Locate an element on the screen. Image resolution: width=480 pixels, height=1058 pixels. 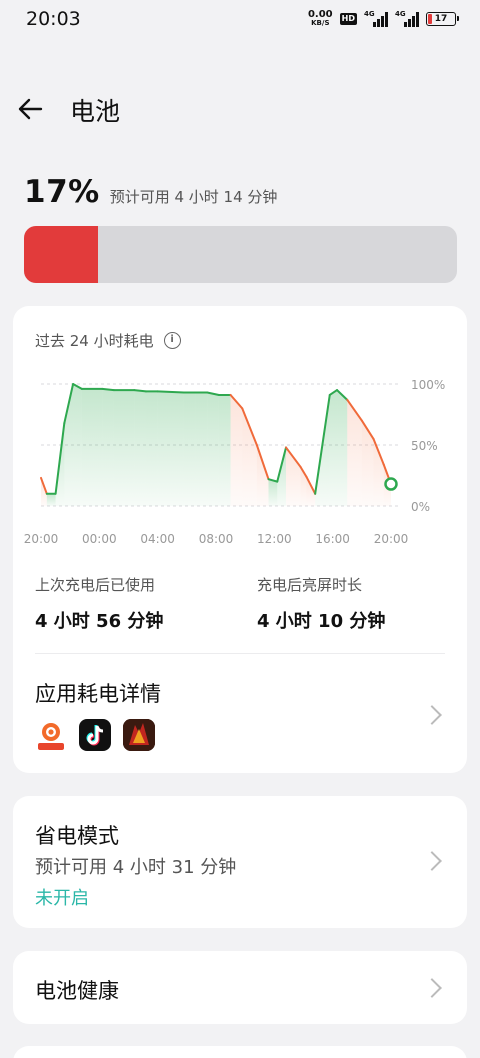
power-saving-chevron-icon is located at coordinates (432, 861).